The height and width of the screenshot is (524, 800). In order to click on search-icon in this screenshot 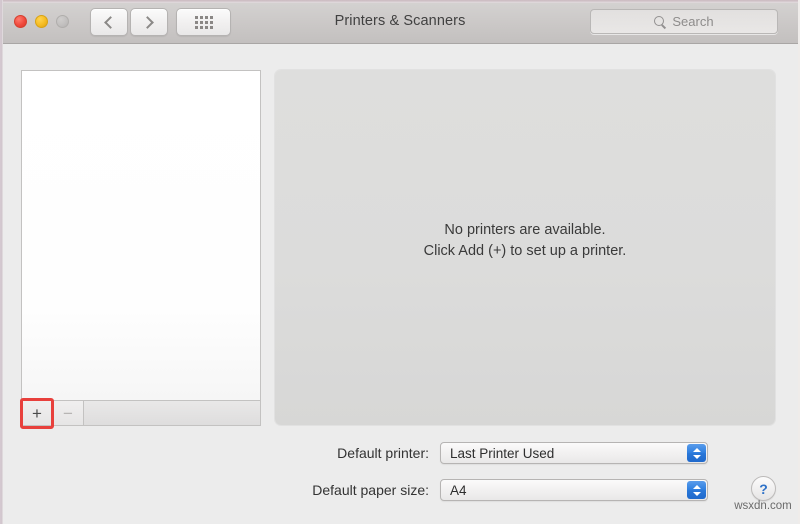, I will do `click(660, 21)`.